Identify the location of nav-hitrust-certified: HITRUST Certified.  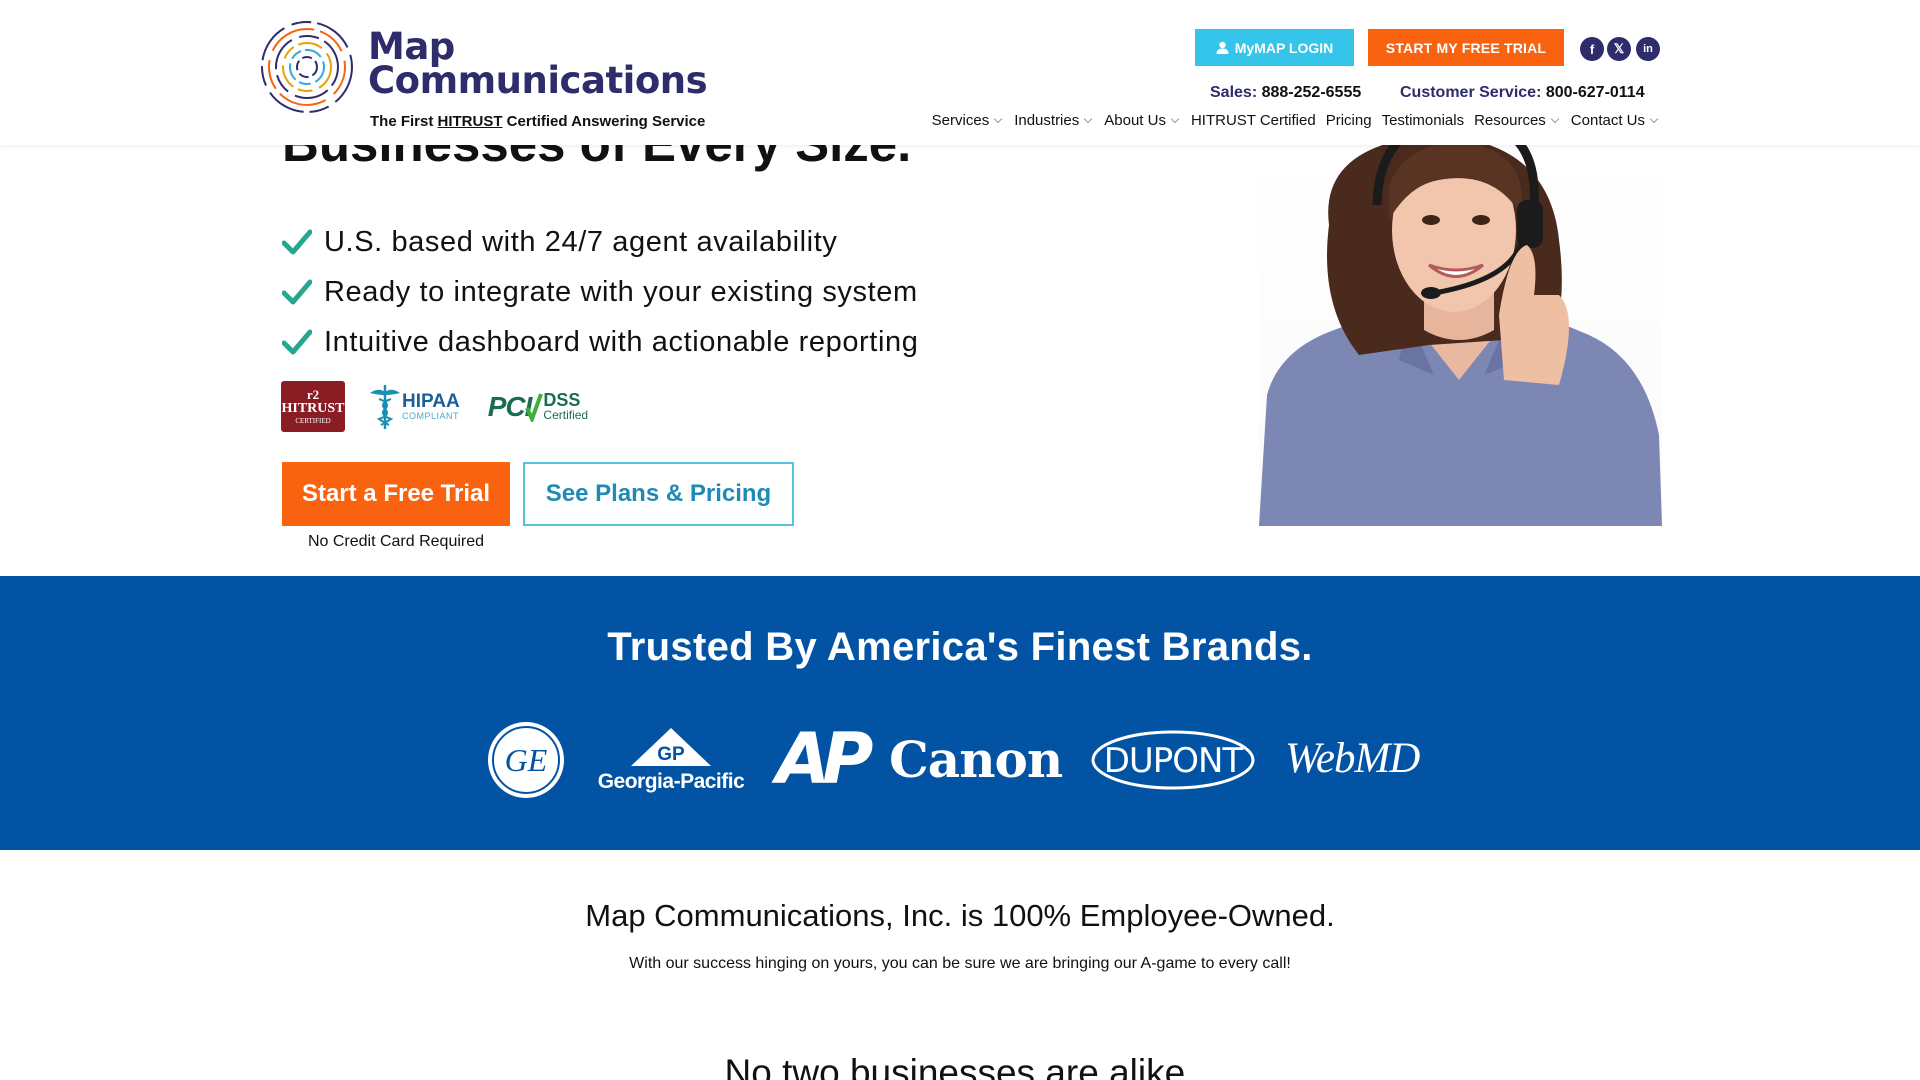
(1253, 120).